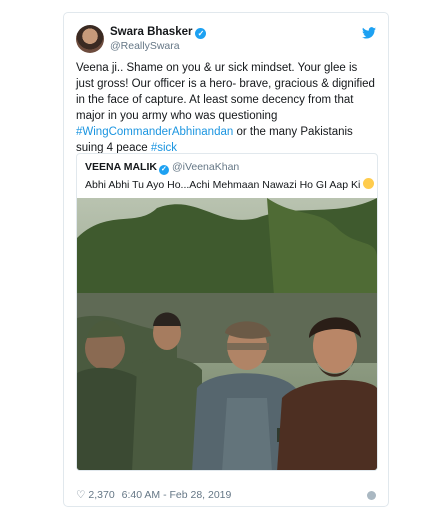 The width and height of the screenshot is (442, 509). I want to click on heart-icon: ♡, so click(80, 495).